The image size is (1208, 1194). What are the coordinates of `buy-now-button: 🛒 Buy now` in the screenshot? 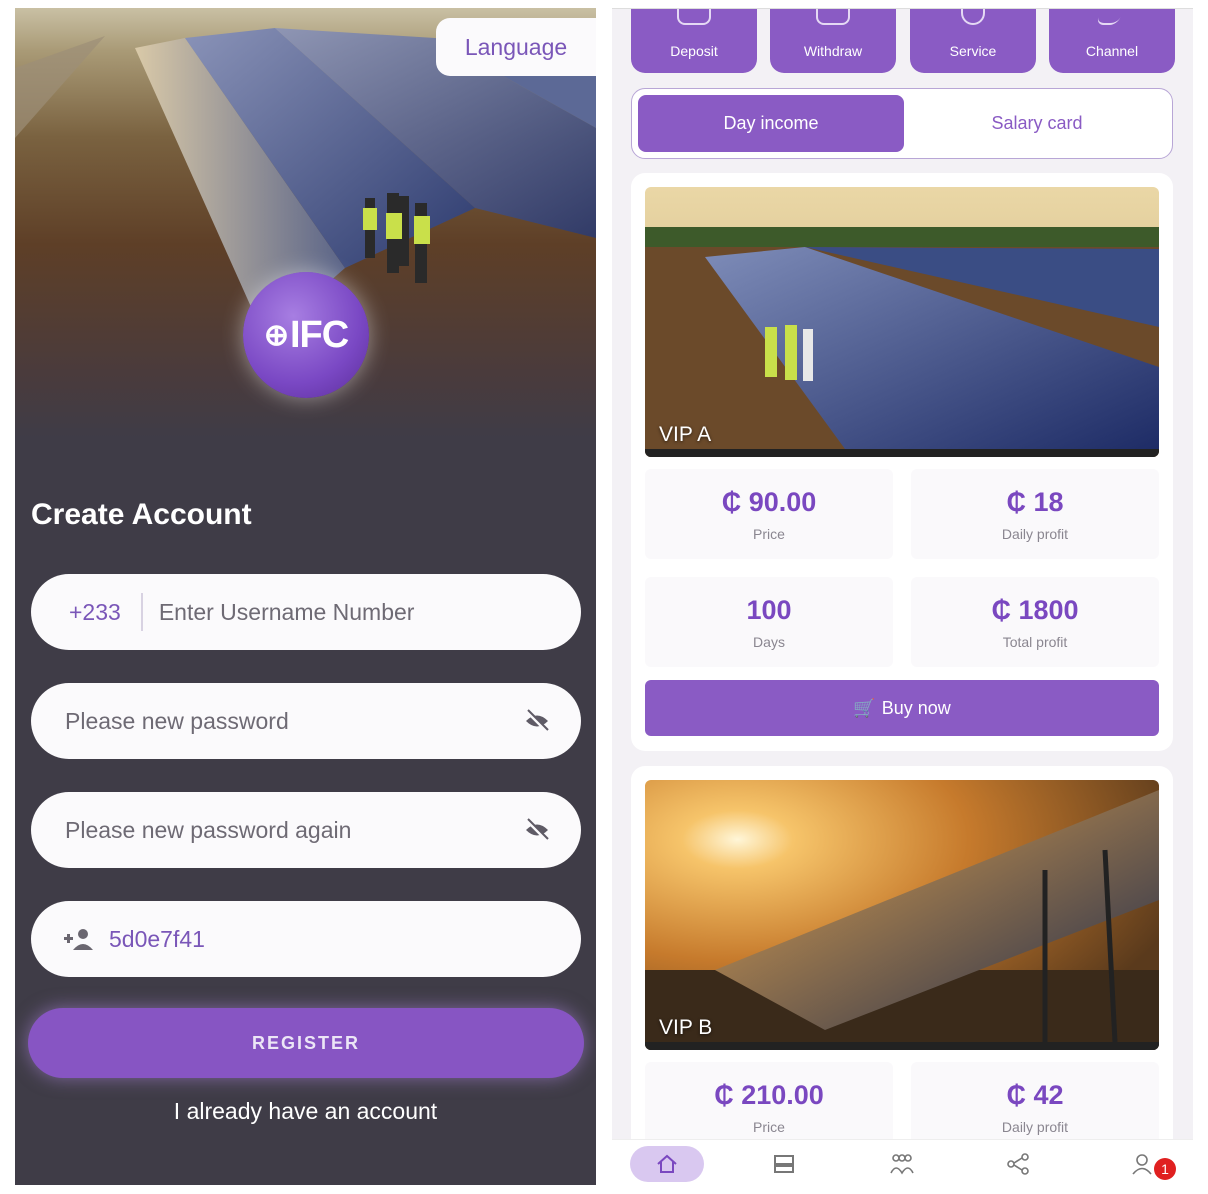 It's located at (902, 708).